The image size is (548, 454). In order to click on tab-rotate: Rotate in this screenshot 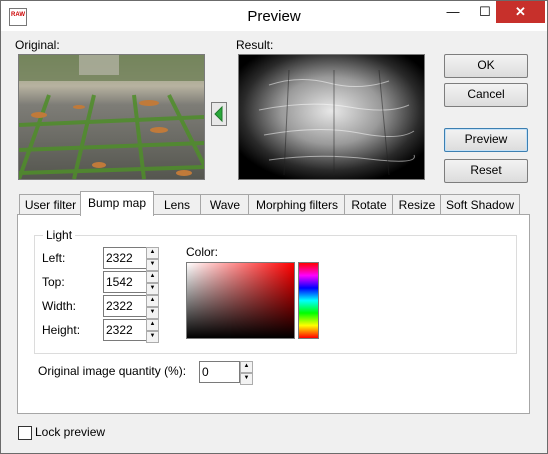, I will do `click(369, 204)`.